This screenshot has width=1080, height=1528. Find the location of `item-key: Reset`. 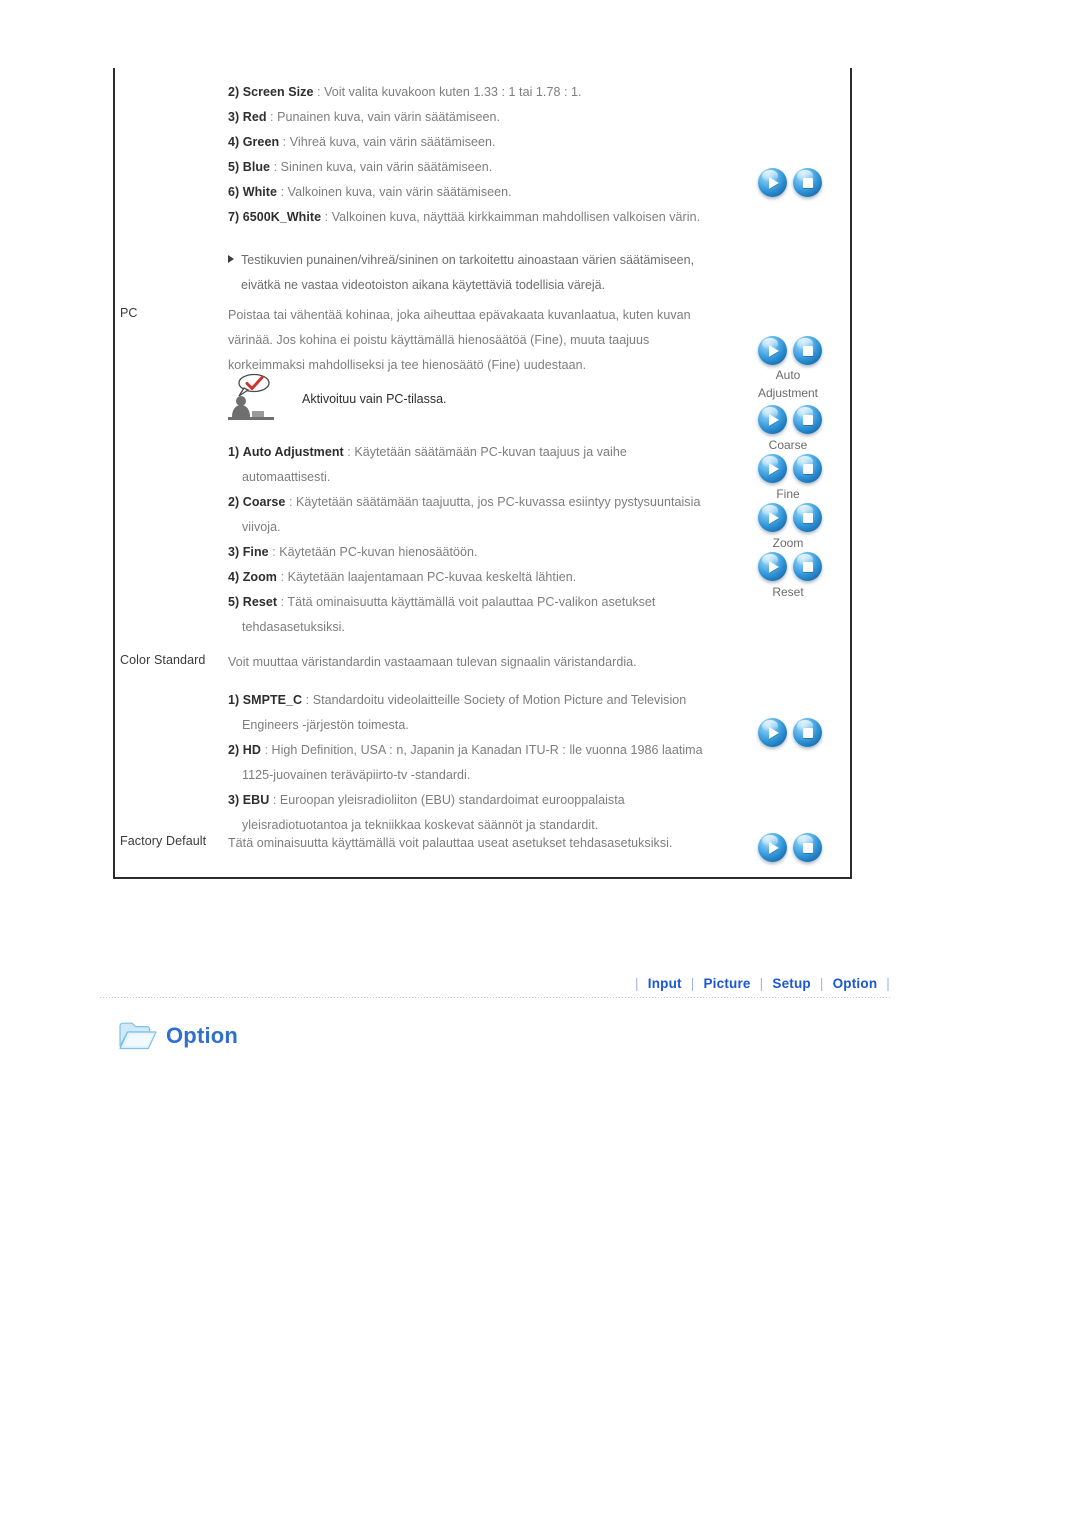

item-key: Reset is located at coordinates (260, 602).